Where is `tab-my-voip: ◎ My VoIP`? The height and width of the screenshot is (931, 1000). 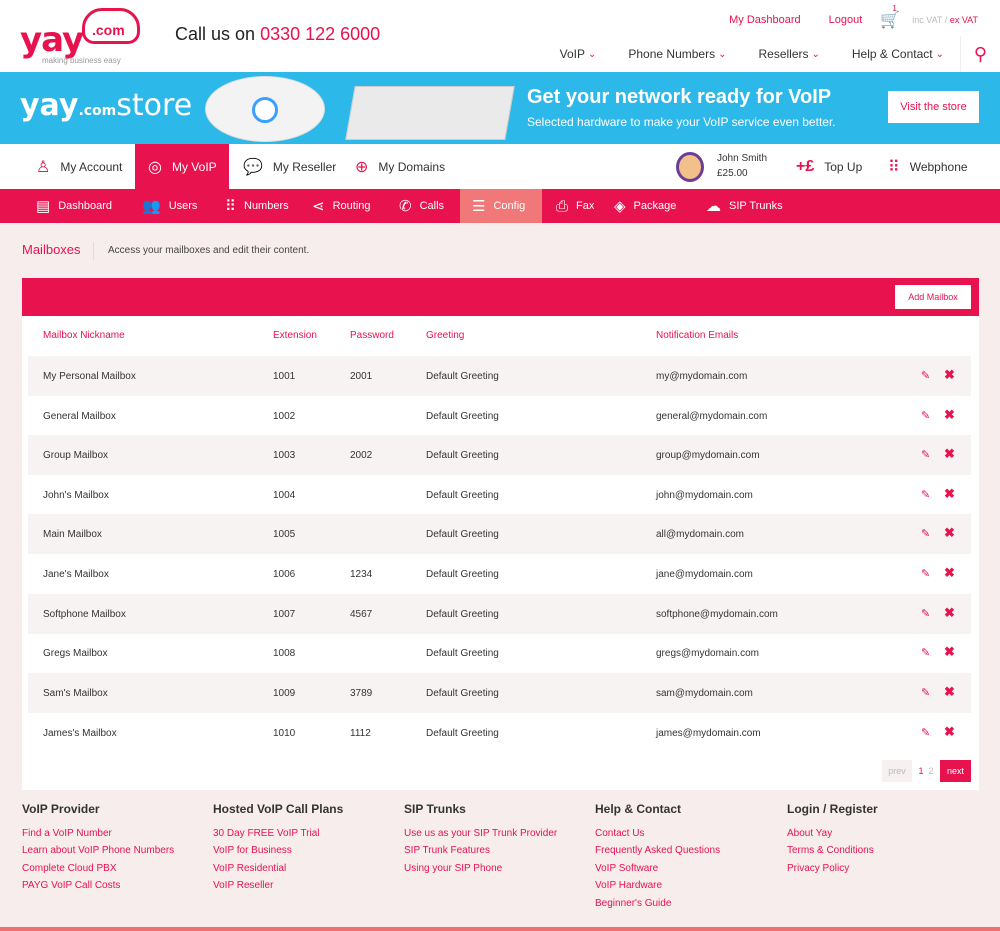 tab-my-voip: ◎ My VoIP is located at coordinates (182, 166).